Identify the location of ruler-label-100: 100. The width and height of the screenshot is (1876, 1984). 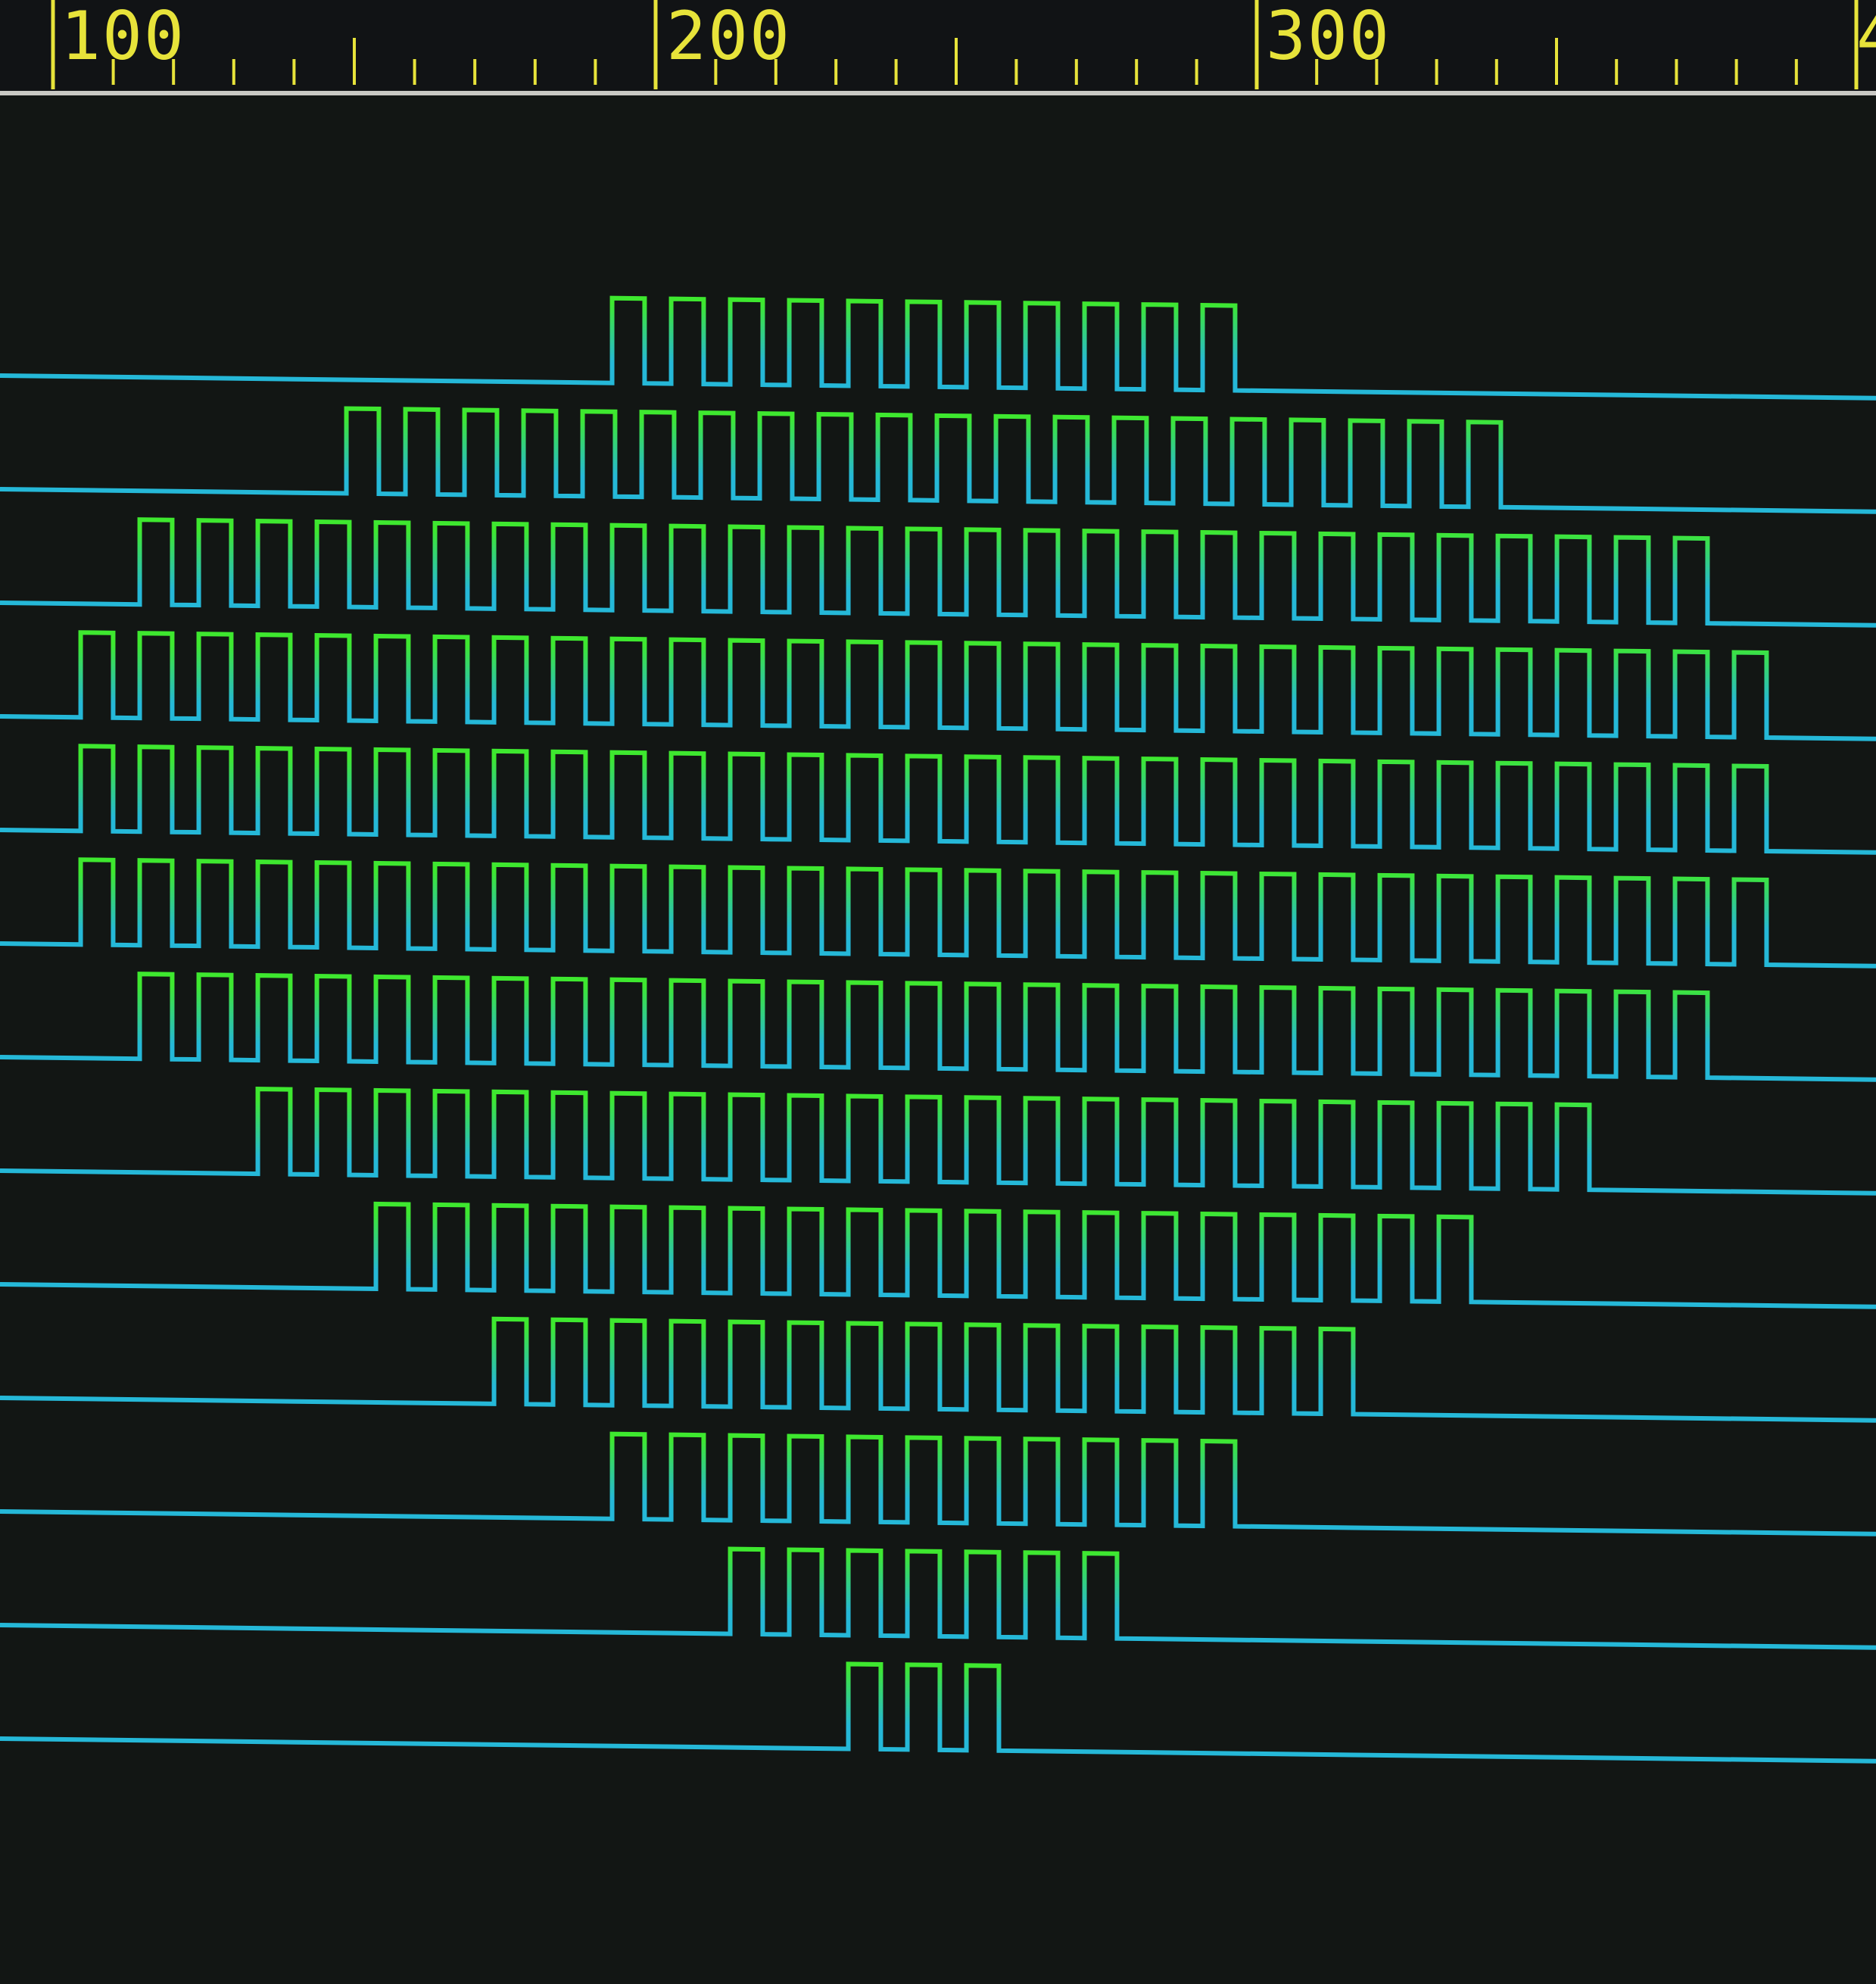
(123, 37).